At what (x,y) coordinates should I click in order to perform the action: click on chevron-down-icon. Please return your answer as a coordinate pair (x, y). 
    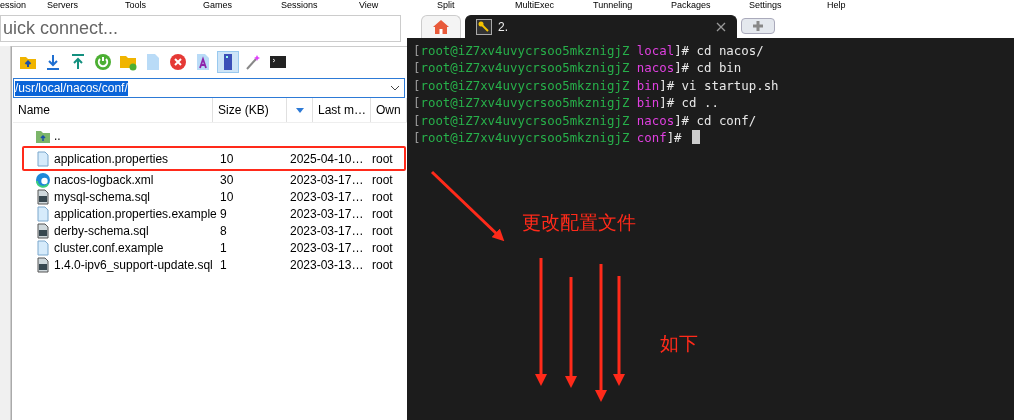
    Looking at the image, I should click on (395, 88).